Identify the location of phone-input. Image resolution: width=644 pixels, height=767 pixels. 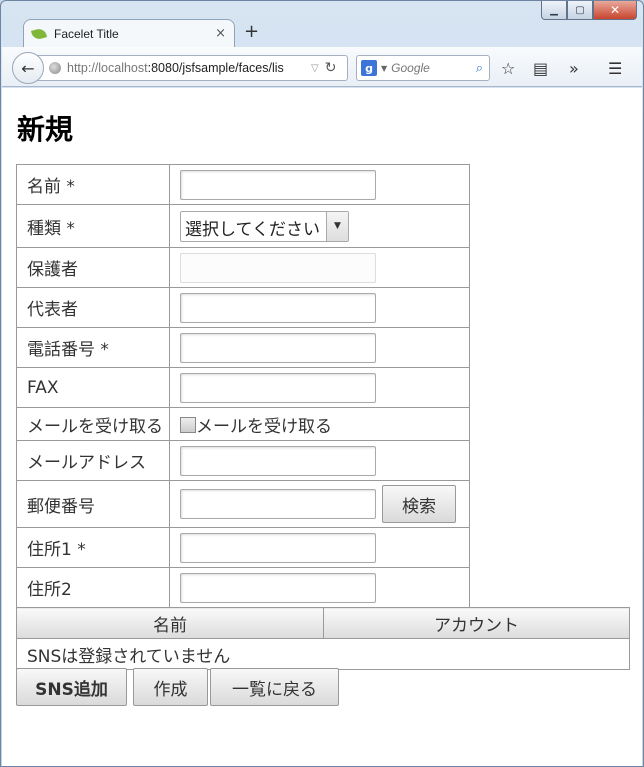
(278, 347).